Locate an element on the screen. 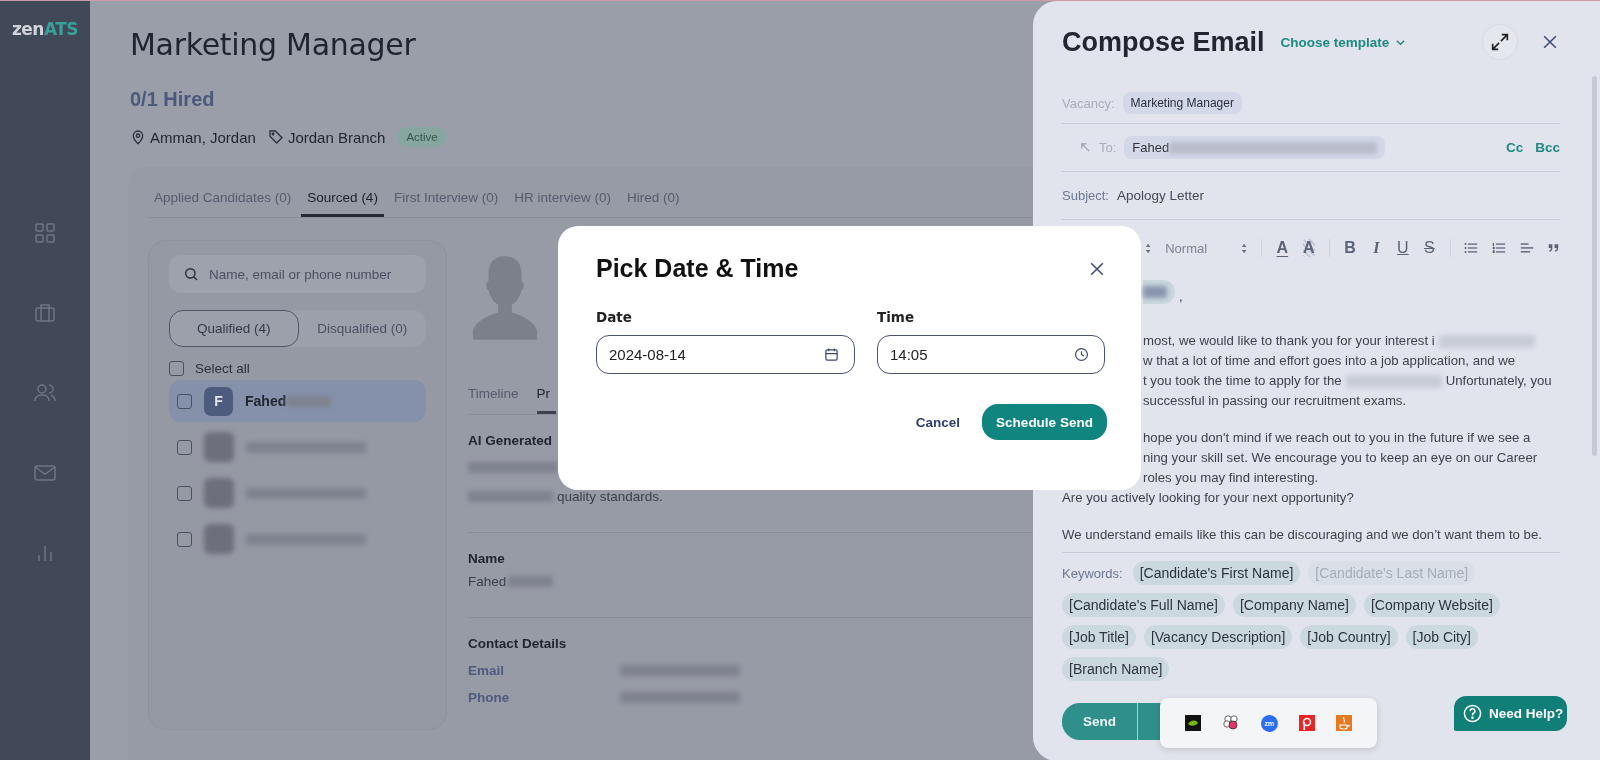  calendar-icon is located at coordinates (831, 354).